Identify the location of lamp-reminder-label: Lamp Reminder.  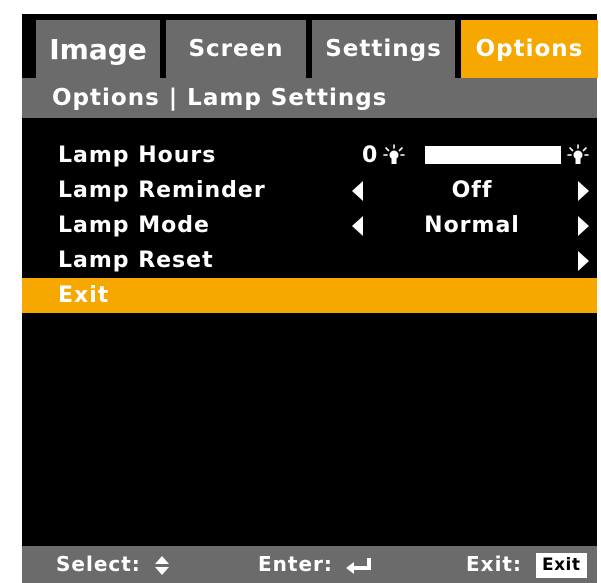
(162, 190).